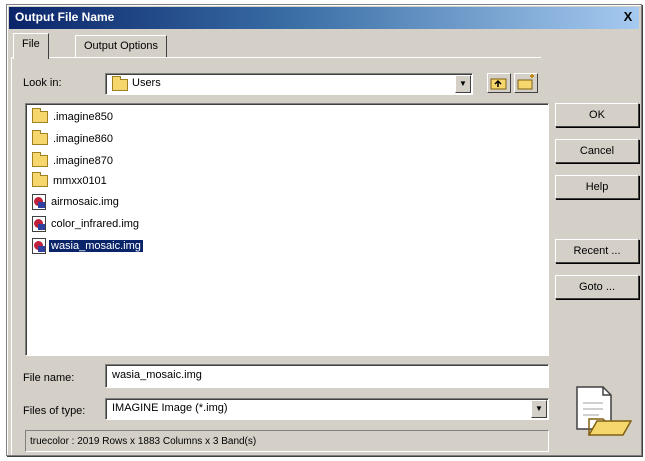 The height and width of the screenshot is (461, 645). I want to click on list-item: .imagine860, so click(73, 139).